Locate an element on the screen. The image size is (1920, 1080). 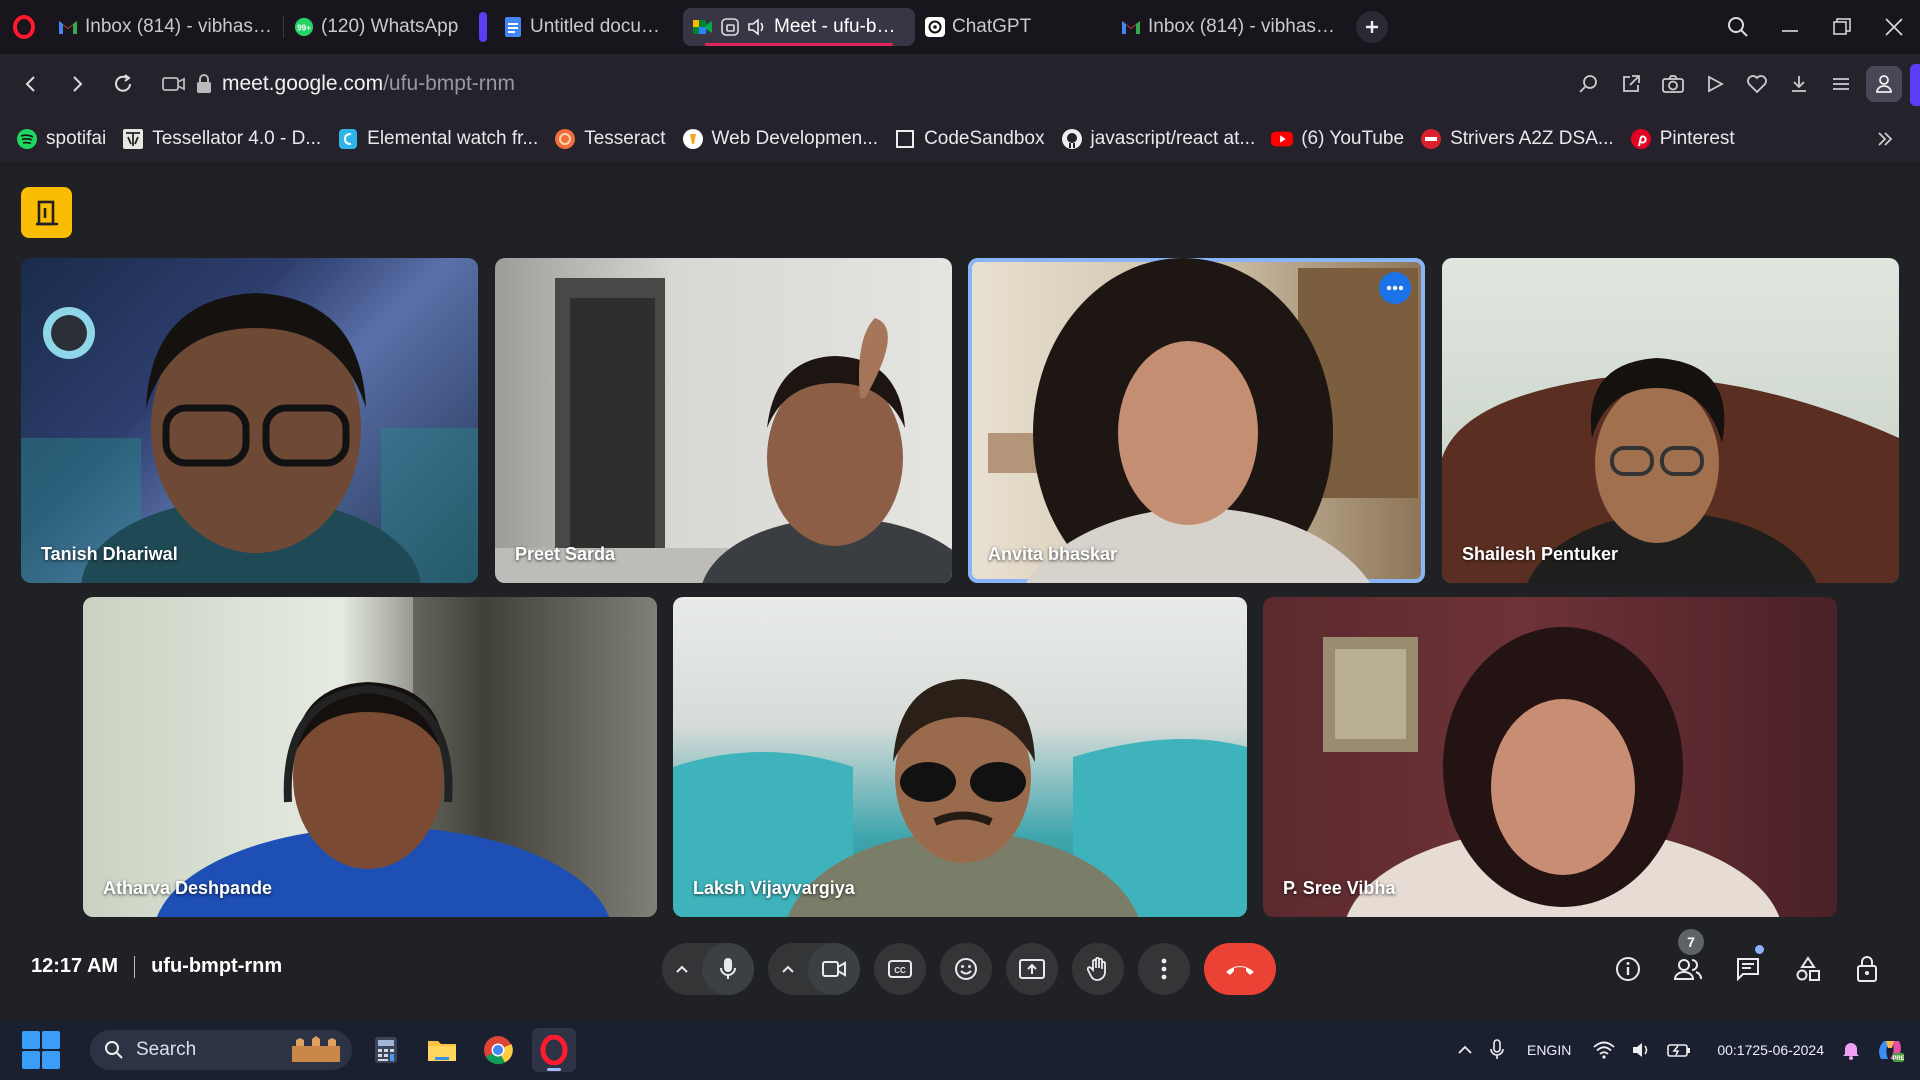
file-explorer-icon is located at coordinates (442, 1050).